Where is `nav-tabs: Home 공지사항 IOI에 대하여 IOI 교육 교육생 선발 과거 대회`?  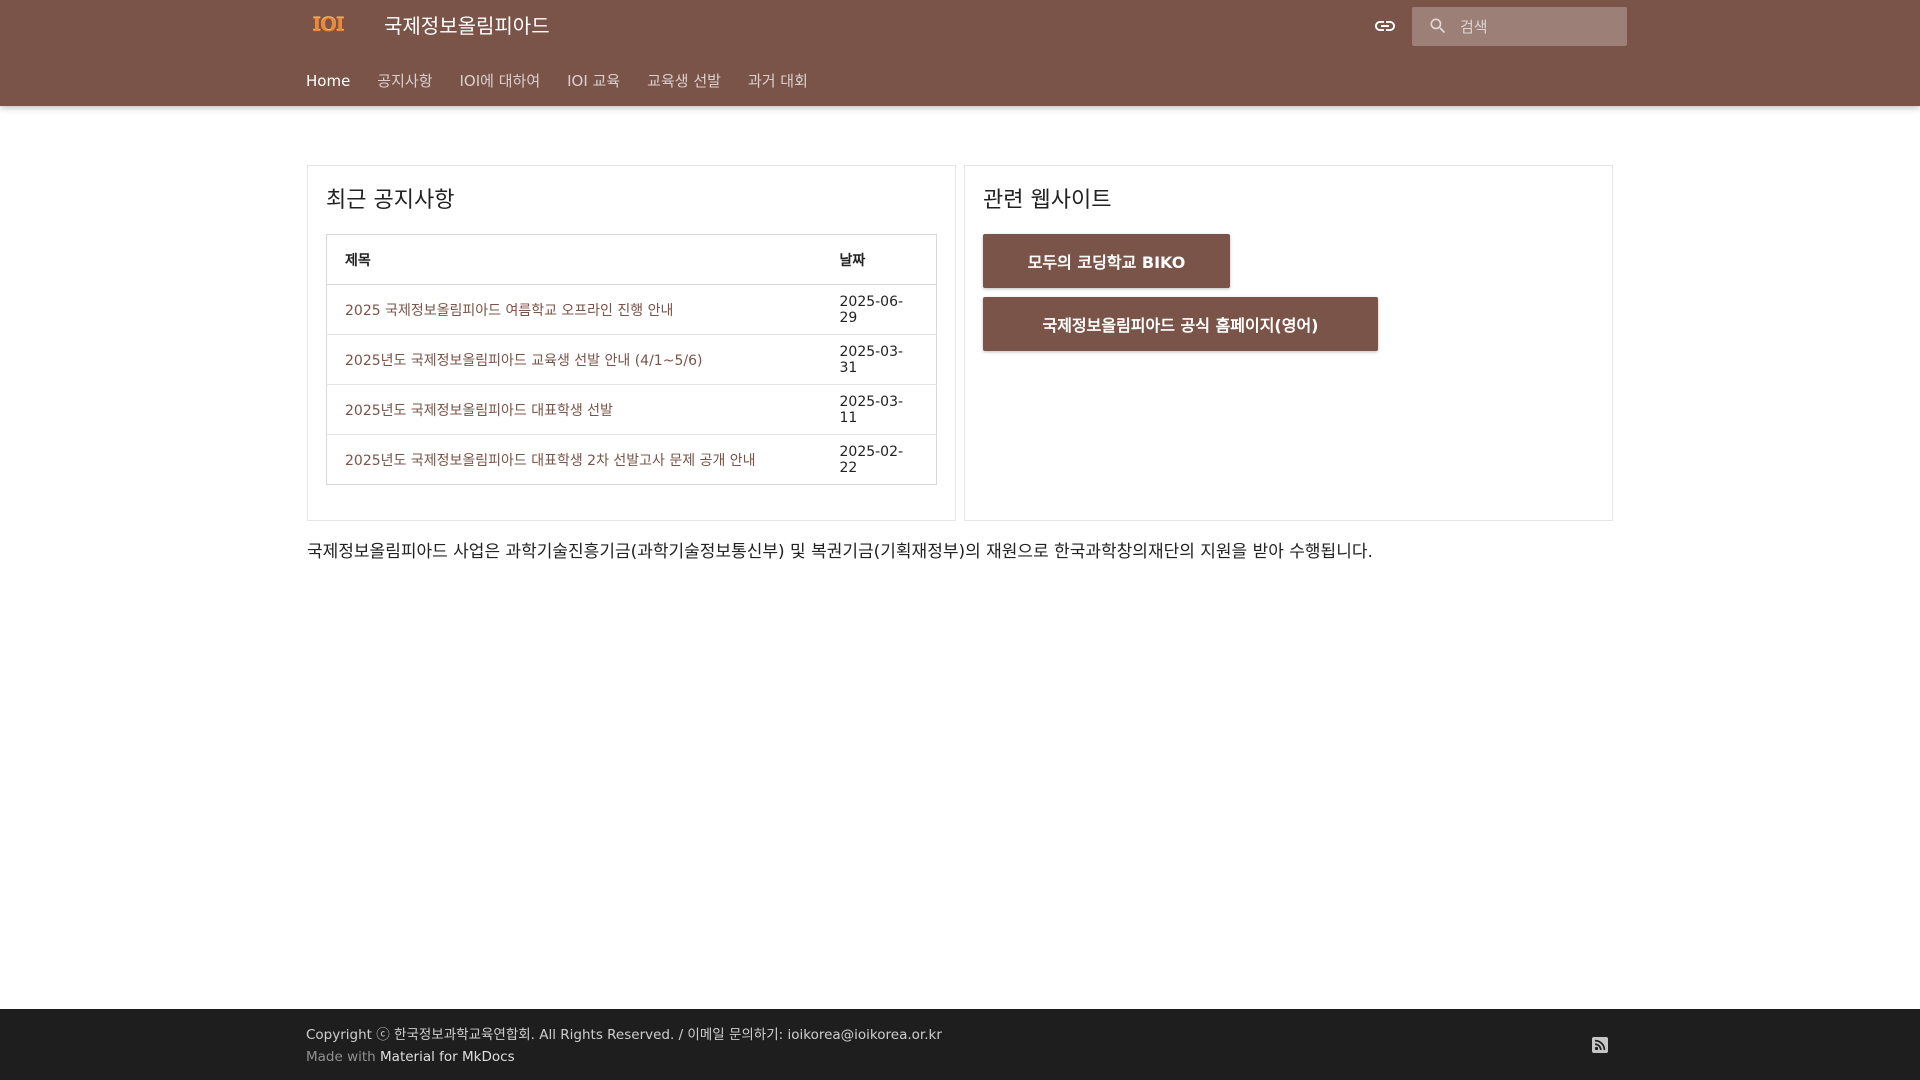 nav-tabs: Home 공지사항 IOI에 대하여 IOI 교육 교육생 선발 과거 대회 is located at coordinates (570, 81).